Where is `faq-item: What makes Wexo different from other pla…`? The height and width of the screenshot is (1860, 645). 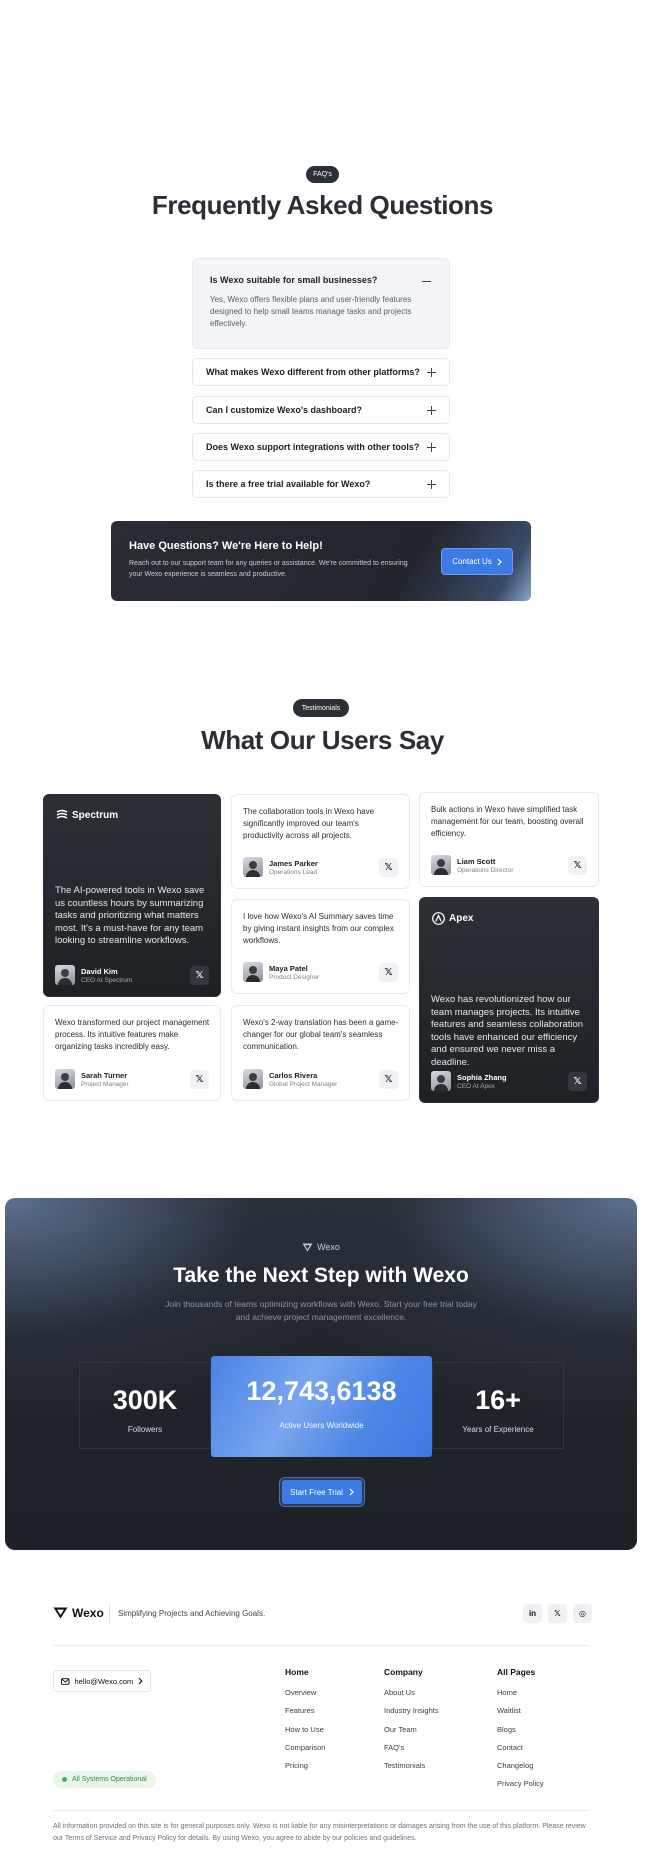
faq-item: What makes Wexo different from other pla… is located at coordinates (321, 372).